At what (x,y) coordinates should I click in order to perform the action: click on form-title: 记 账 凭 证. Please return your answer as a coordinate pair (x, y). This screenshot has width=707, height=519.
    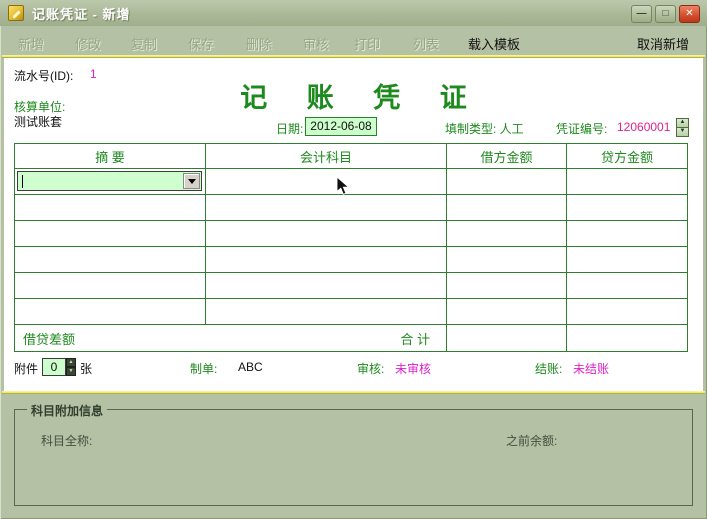
    Looking at the image, I should click on (361, 98).